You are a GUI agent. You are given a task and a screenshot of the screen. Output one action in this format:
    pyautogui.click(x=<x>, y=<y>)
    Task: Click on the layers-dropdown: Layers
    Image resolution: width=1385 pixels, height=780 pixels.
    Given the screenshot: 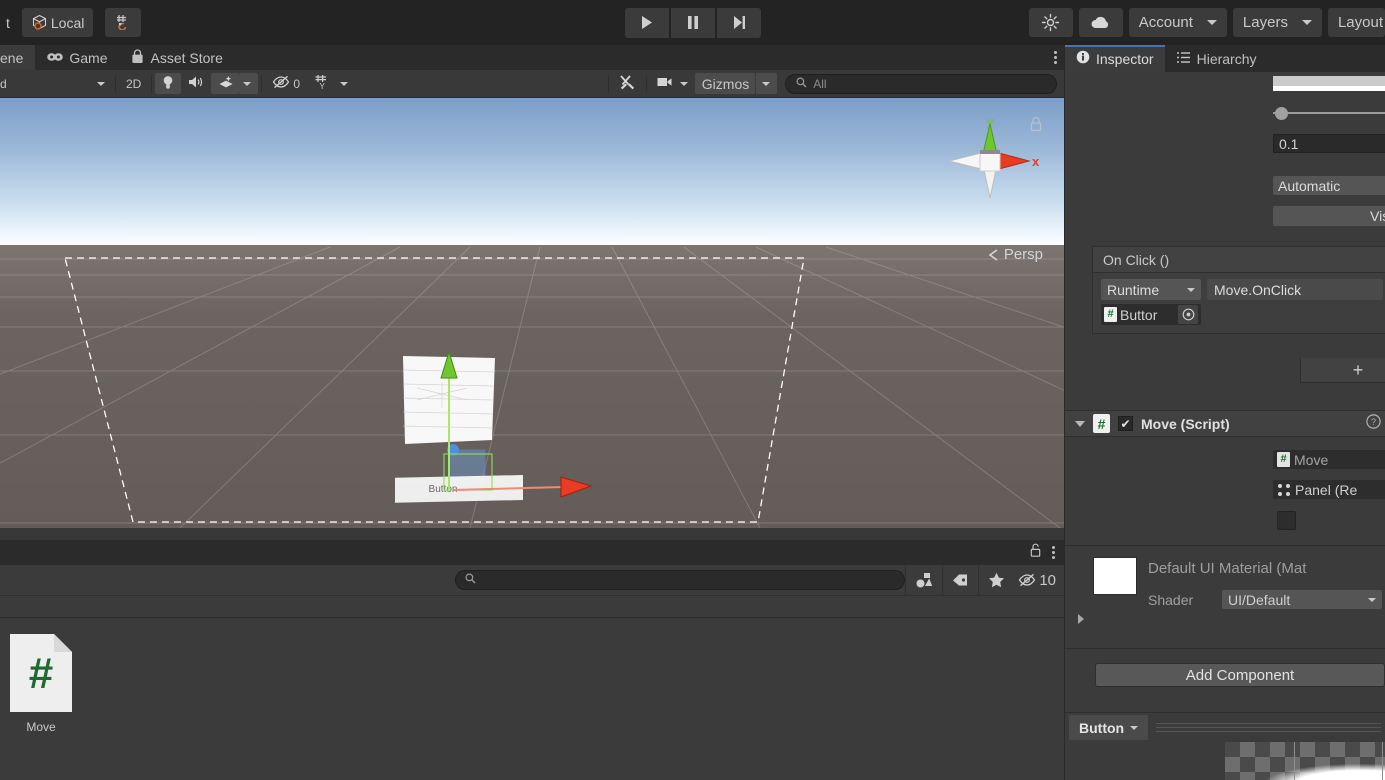 What is the action you would take?
    pyautogui.click(x=1277, y=22)
    